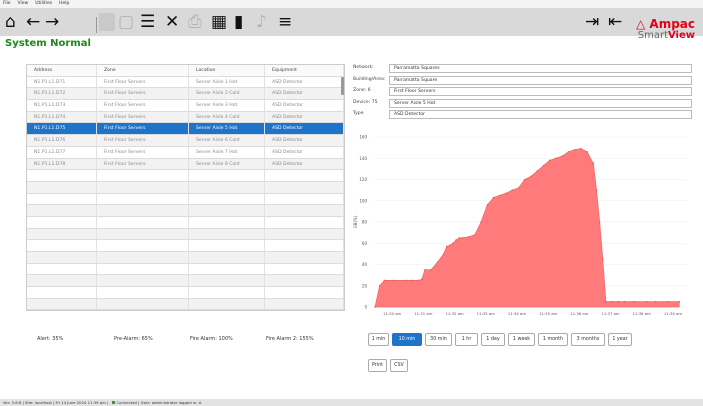 The width and height of the screenshot is (703, 406). I want to click on range-button-1-year: 1 year, so click(620, 339).